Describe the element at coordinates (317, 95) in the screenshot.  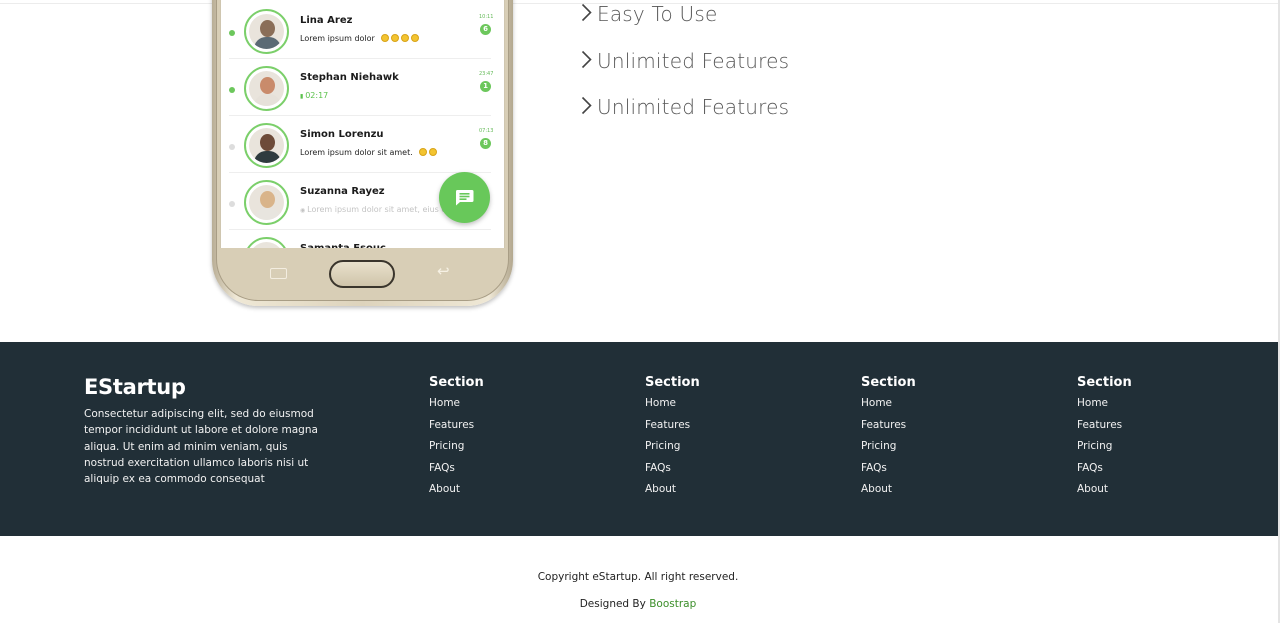
I see `chat-message-text: 02:17` at that location.